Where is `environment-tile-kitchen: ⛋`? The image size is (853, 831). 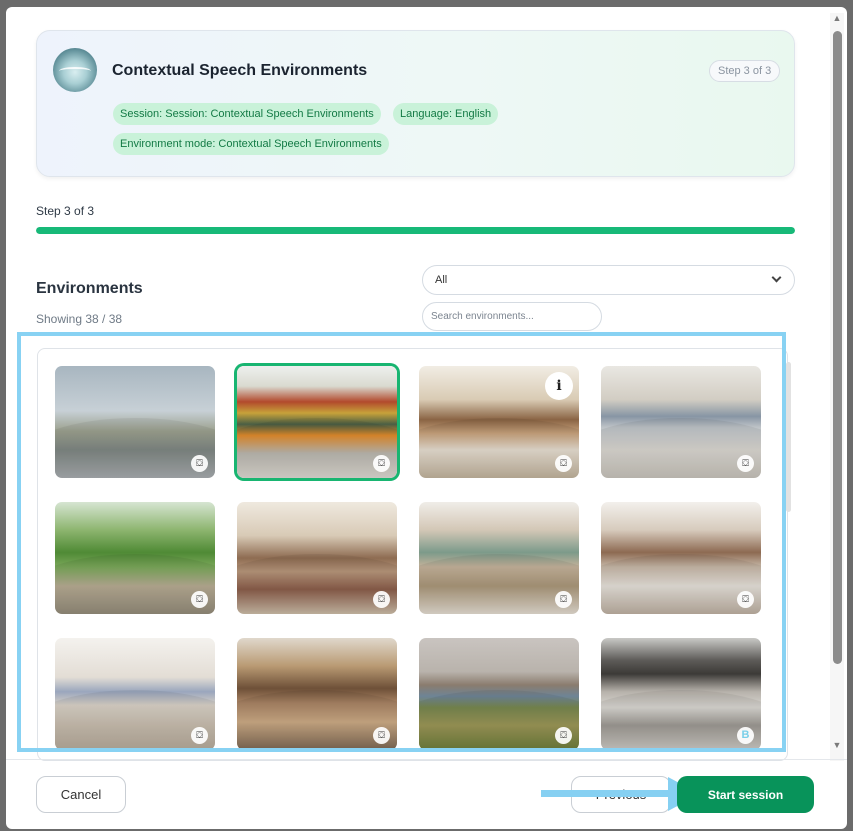
environment-tile-kitchen: ⛋ is located at coordinates (681, 558).